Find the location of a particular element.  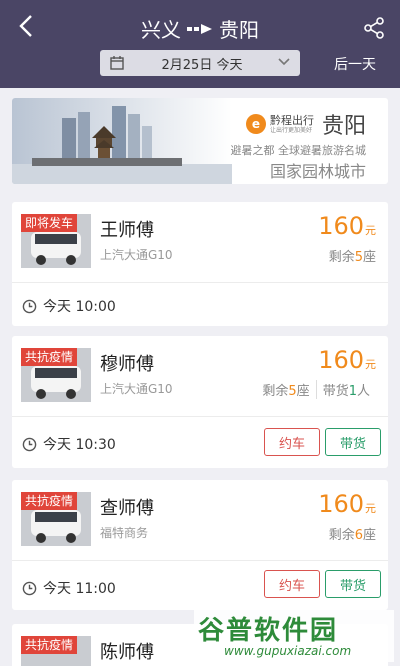

date-selector: 2月25日 今天 is located at coordinates (200, 63).